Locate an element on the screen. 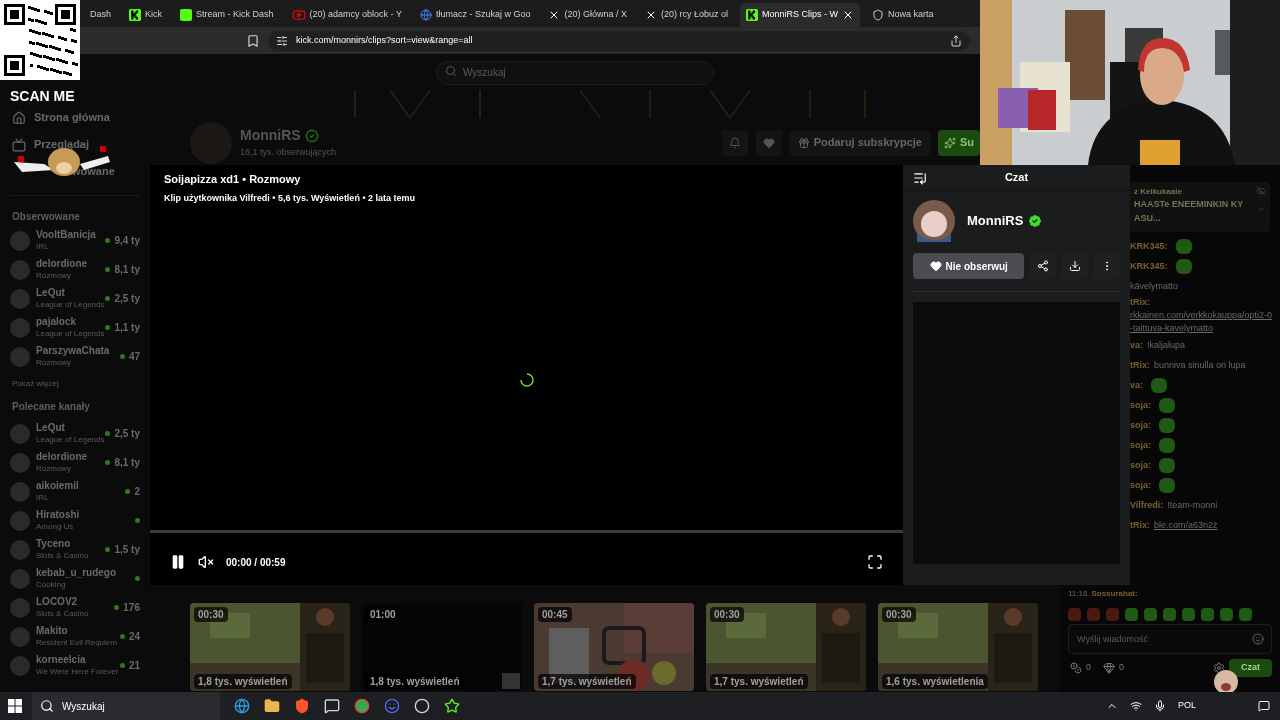 This screenshot has width=1280, height=720. channel-name: VooltBanicja is located at coordinates (66, 234).